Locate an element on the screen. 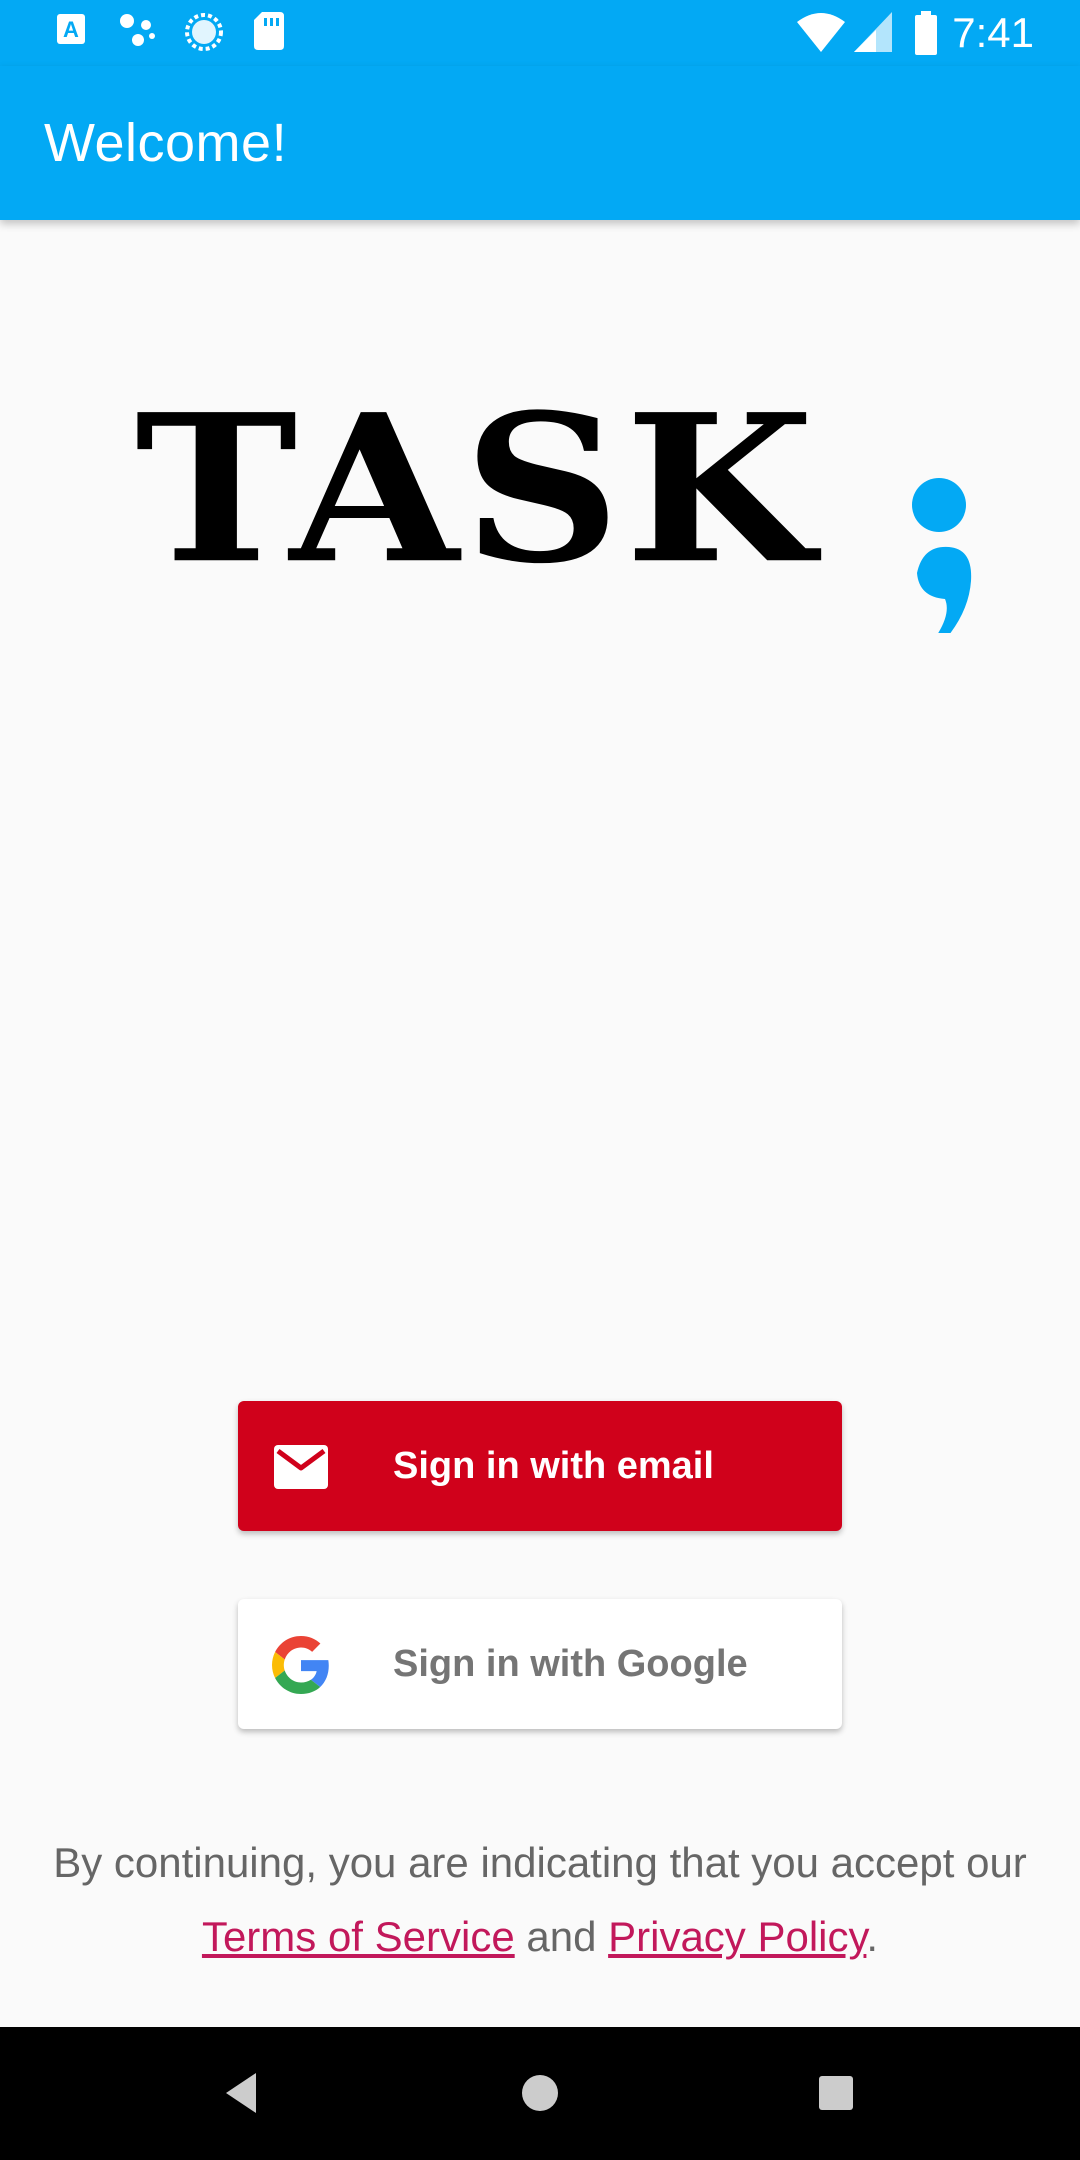 The height and width of the screenshot is (2160, 1080). svg-text: A is located at coordinates (71, 29).